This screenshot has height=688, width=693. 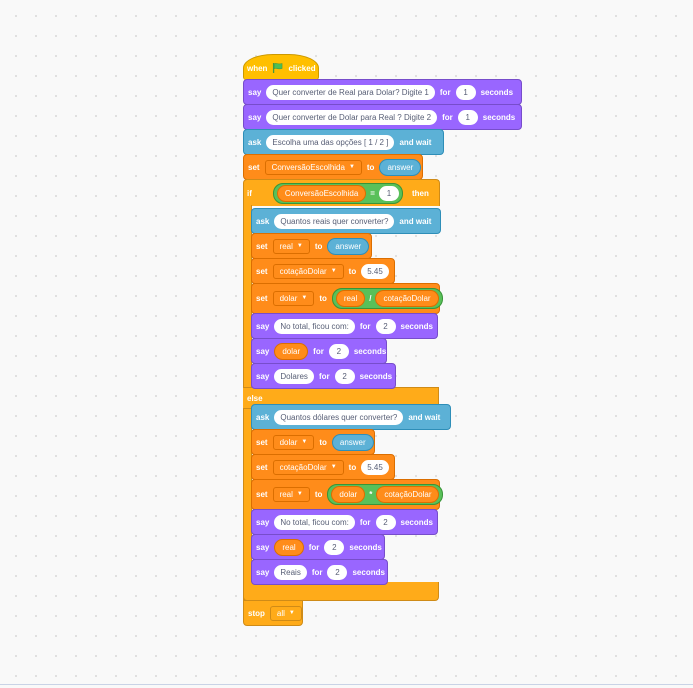 I want to click on compare-value-input: 1, so click(x=388, y=193).